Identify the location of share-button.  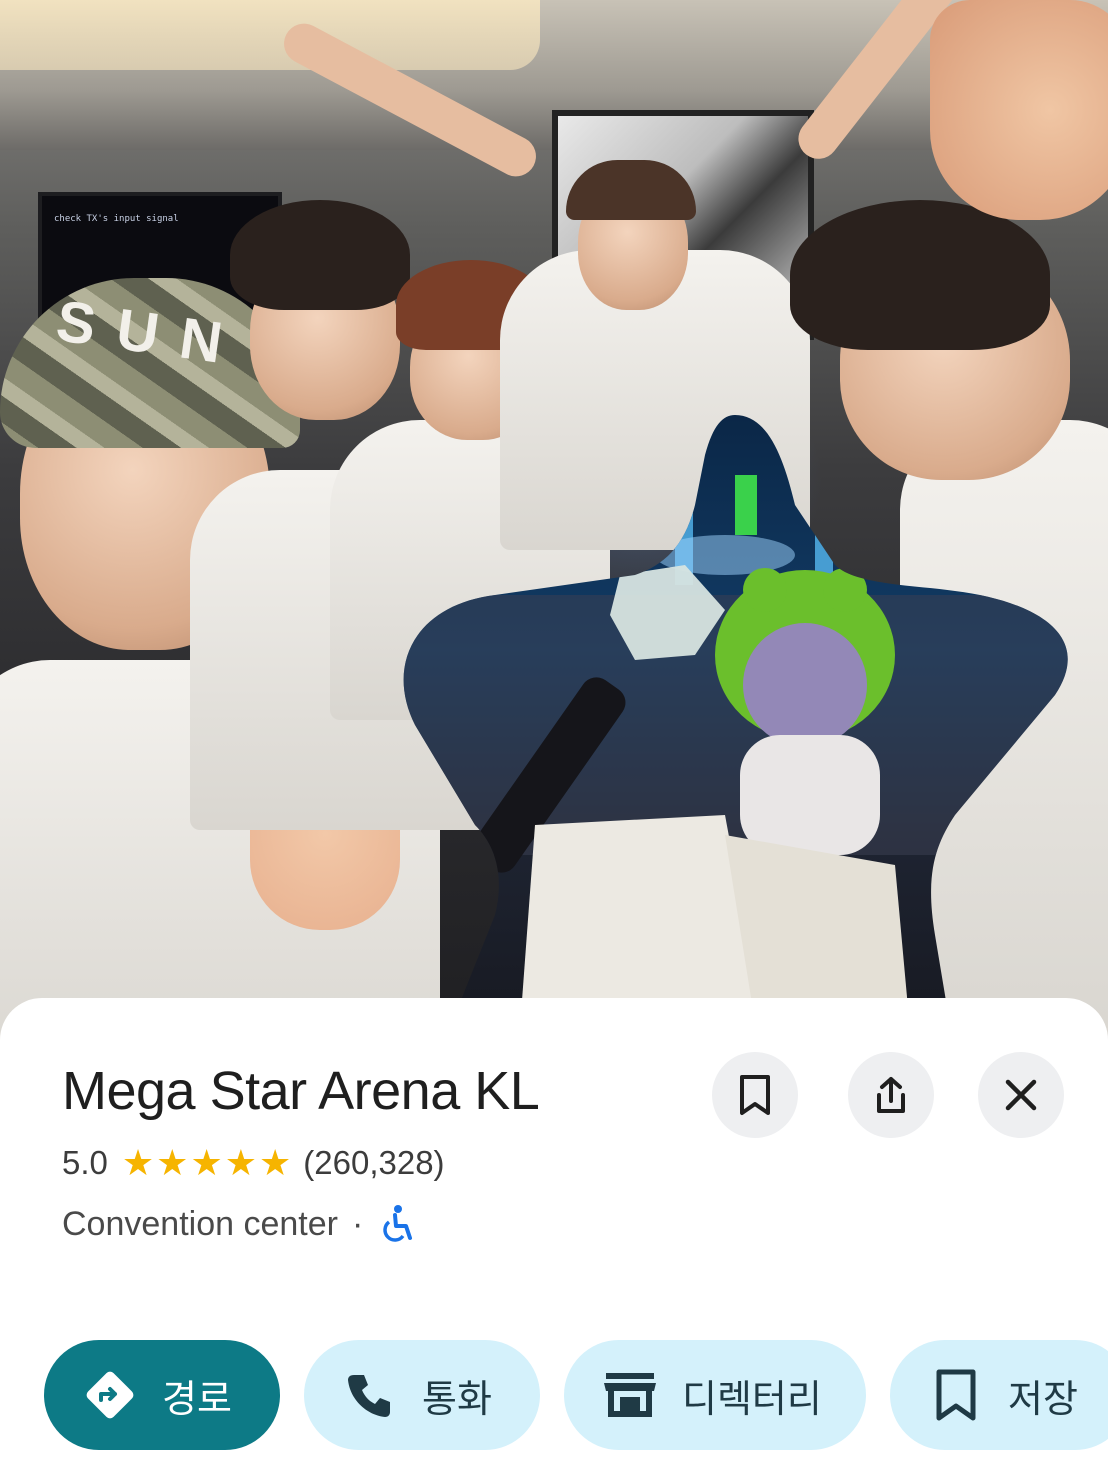
(891, 1095).